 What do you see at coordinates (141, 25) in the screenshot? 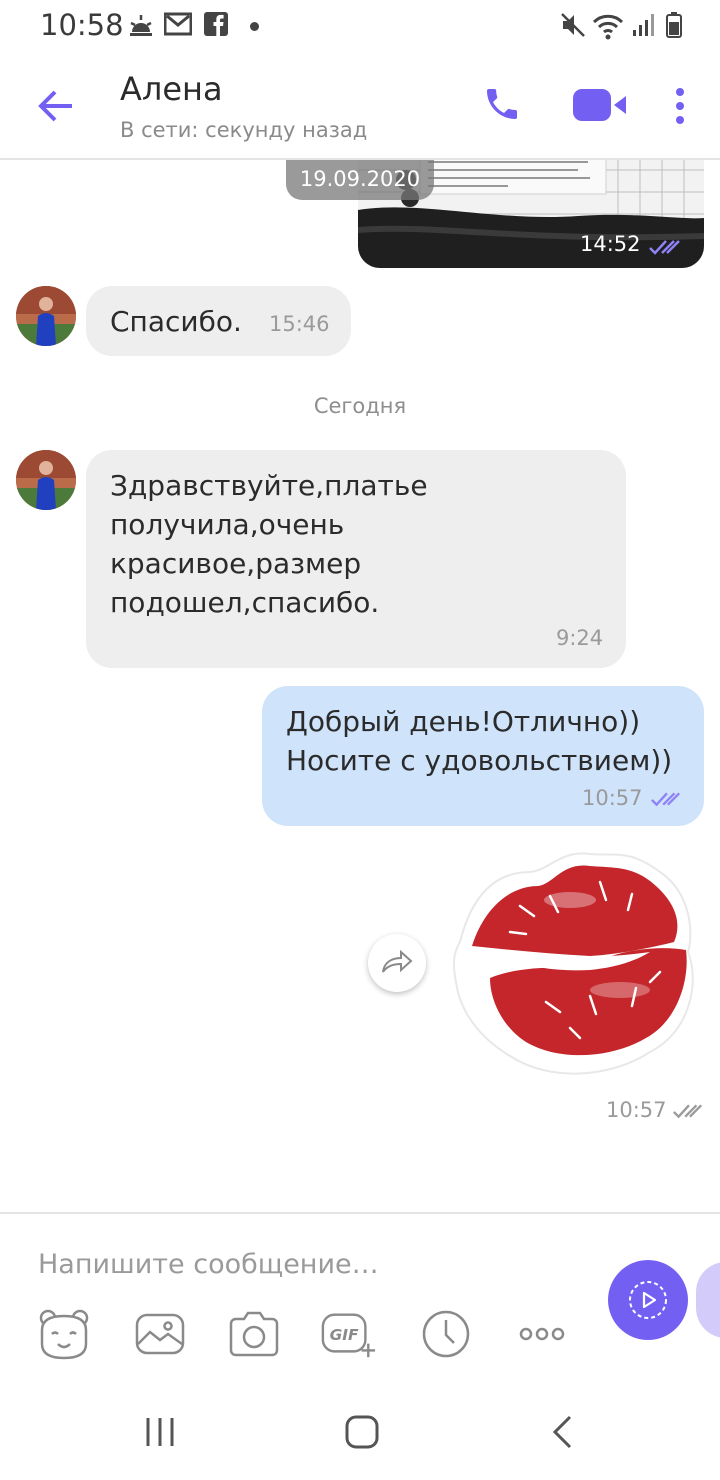
I see `weather-icon` at bounding box center [141, 25].